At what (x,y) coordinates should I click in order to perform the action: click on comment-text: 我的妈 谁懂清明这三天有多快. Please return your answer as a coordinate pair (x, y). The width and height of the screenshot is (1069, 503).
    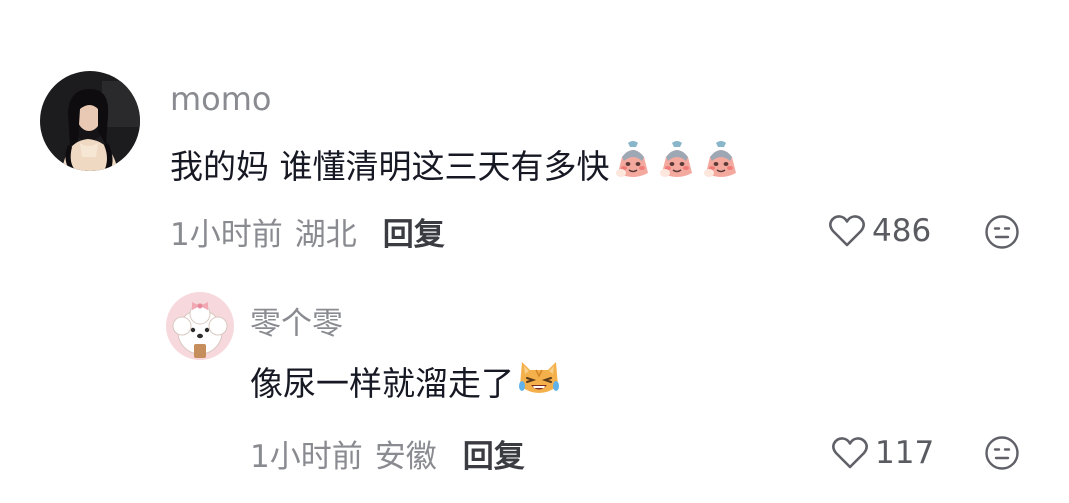
    Looking at the image, I should click on (456, 164).